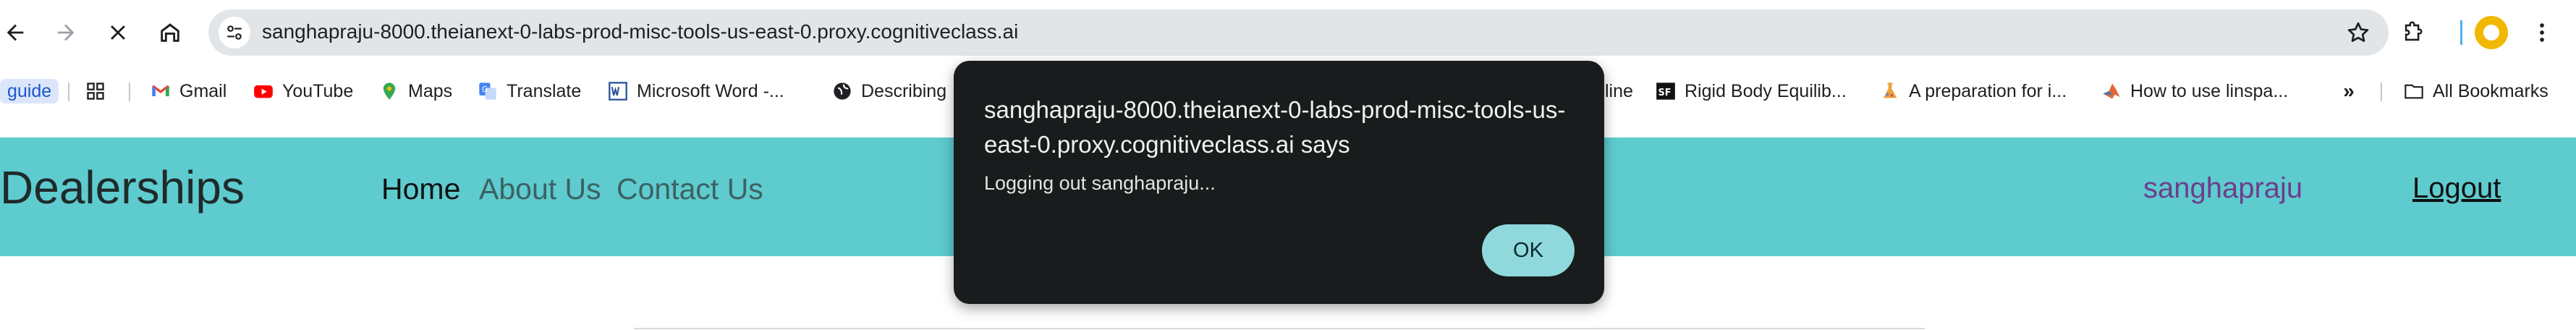 The image size is (2576, 330). I want to click on browser-menu-button, so click(2542, 32).